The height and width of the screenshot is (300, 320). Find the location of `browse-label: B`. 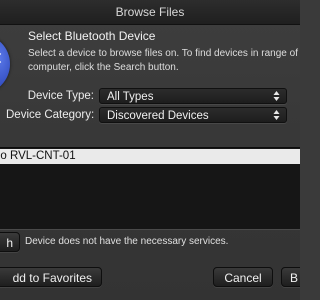

browse-label: B is located at coordinates (294, 278).